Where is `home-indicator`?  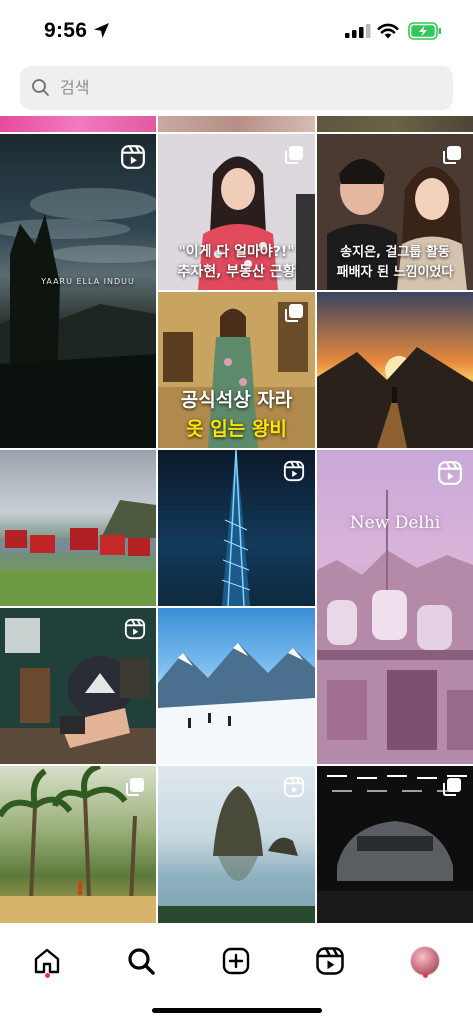
home-indicator is located at coordinates (237, 1010).